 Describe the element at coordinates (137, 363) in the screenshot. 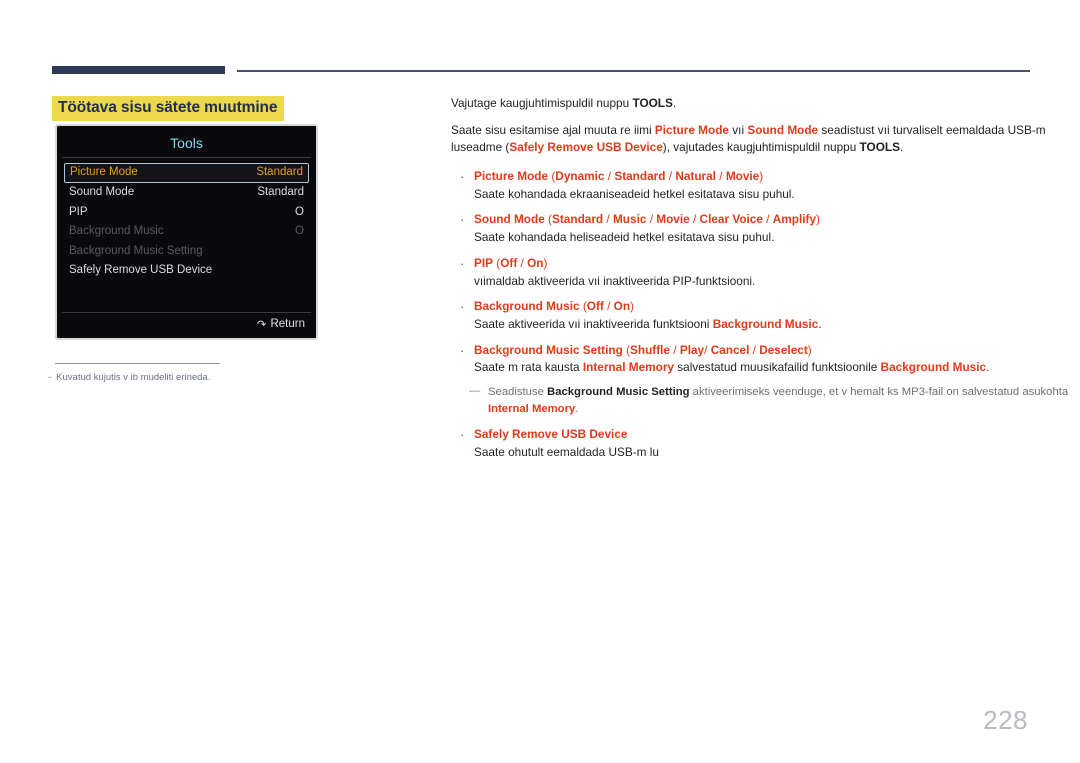

I see `footnote-rule` at that location.